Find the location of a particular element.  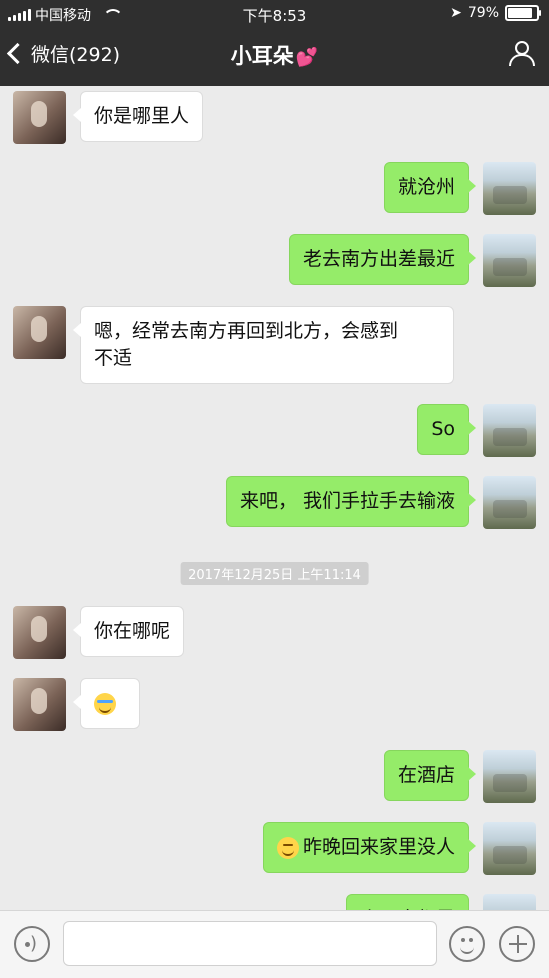

message-bubble: 嗯，经常去南方再回到北方，会感到 不适 is located at coordinates (263, 345).